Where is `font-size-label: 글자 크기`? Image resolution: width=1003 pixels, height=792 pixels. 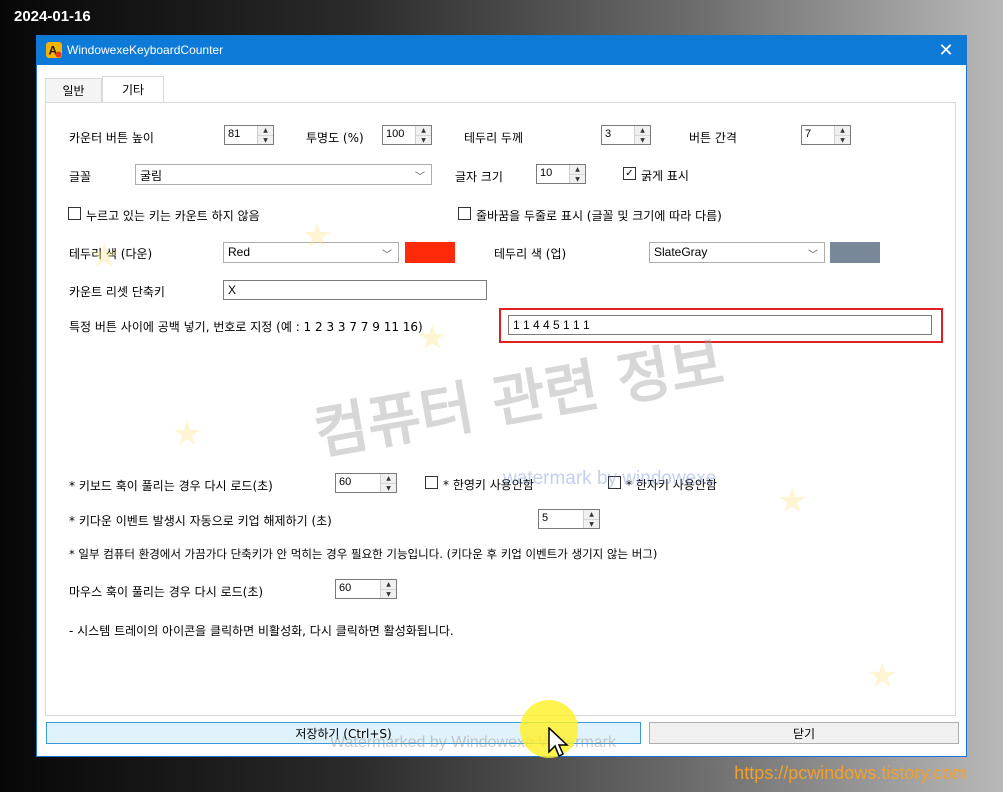 font-size-label: 글자 크기 is located at coordinates (479, 177).